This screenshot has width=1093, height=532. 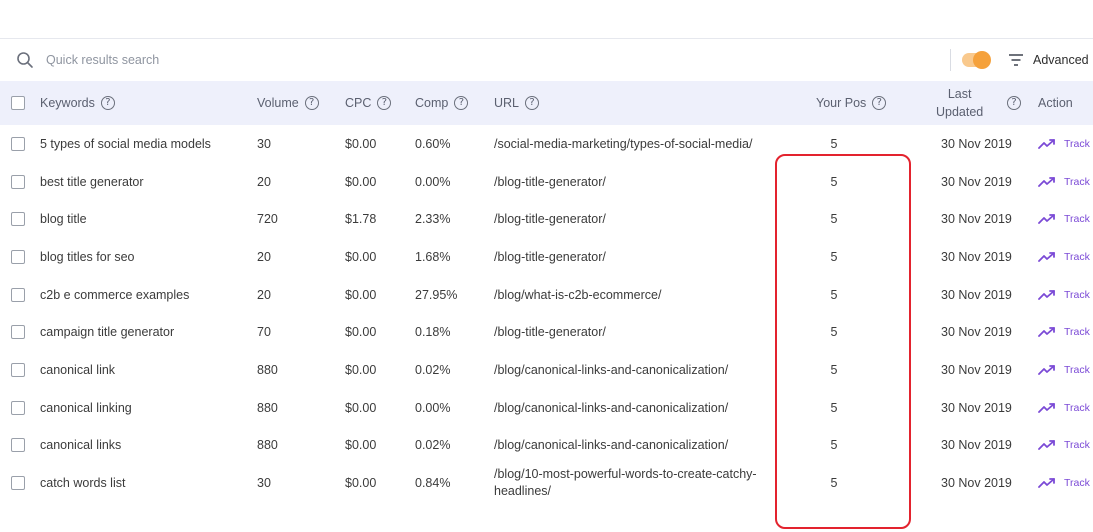 I want to click on url-cell: /blog/what-is-c2b-ecommerce/, so click(x=577, y=295).